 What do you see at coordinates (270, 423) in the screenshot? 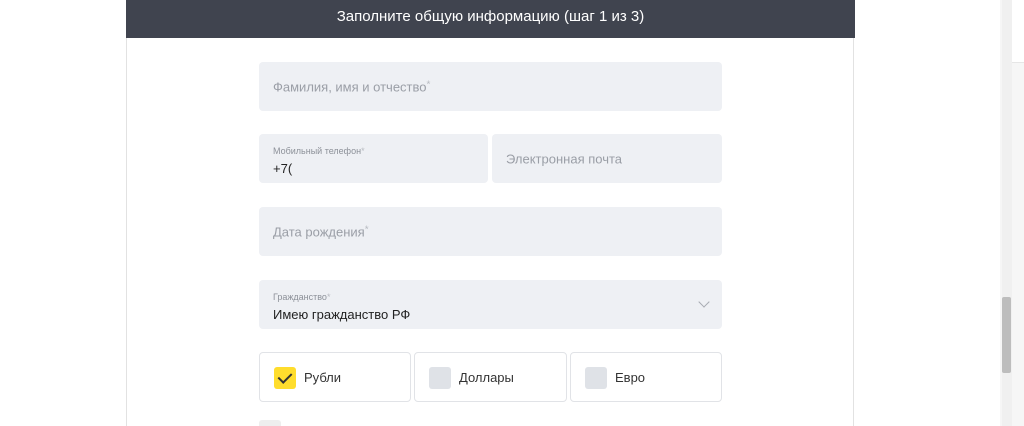
I see `next-checkbox-partial` at bounding box center [270, 423].